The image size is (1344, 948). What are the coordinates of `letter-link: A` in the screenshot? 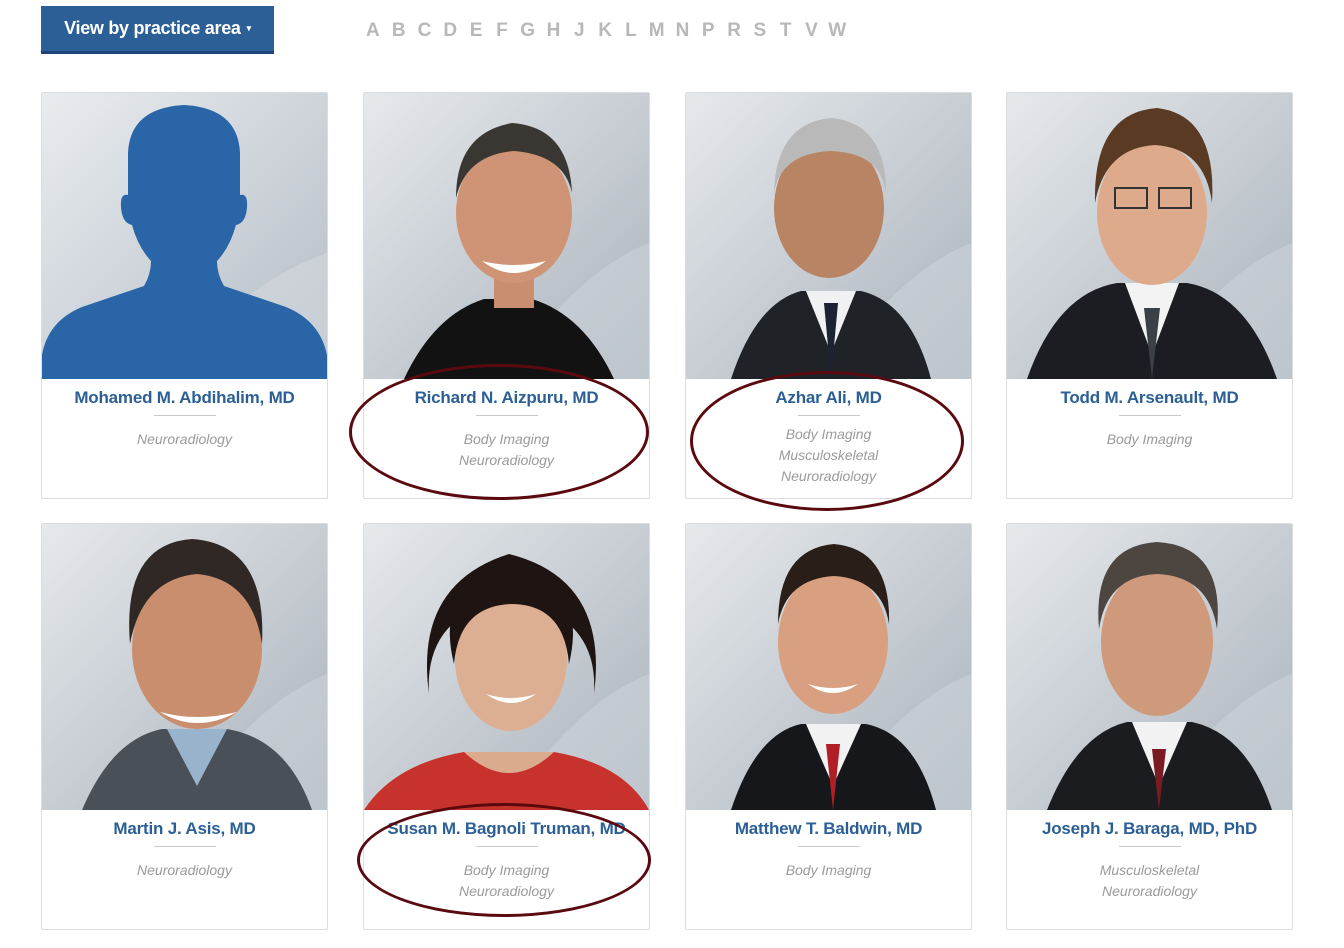 It's located at (373, 32).